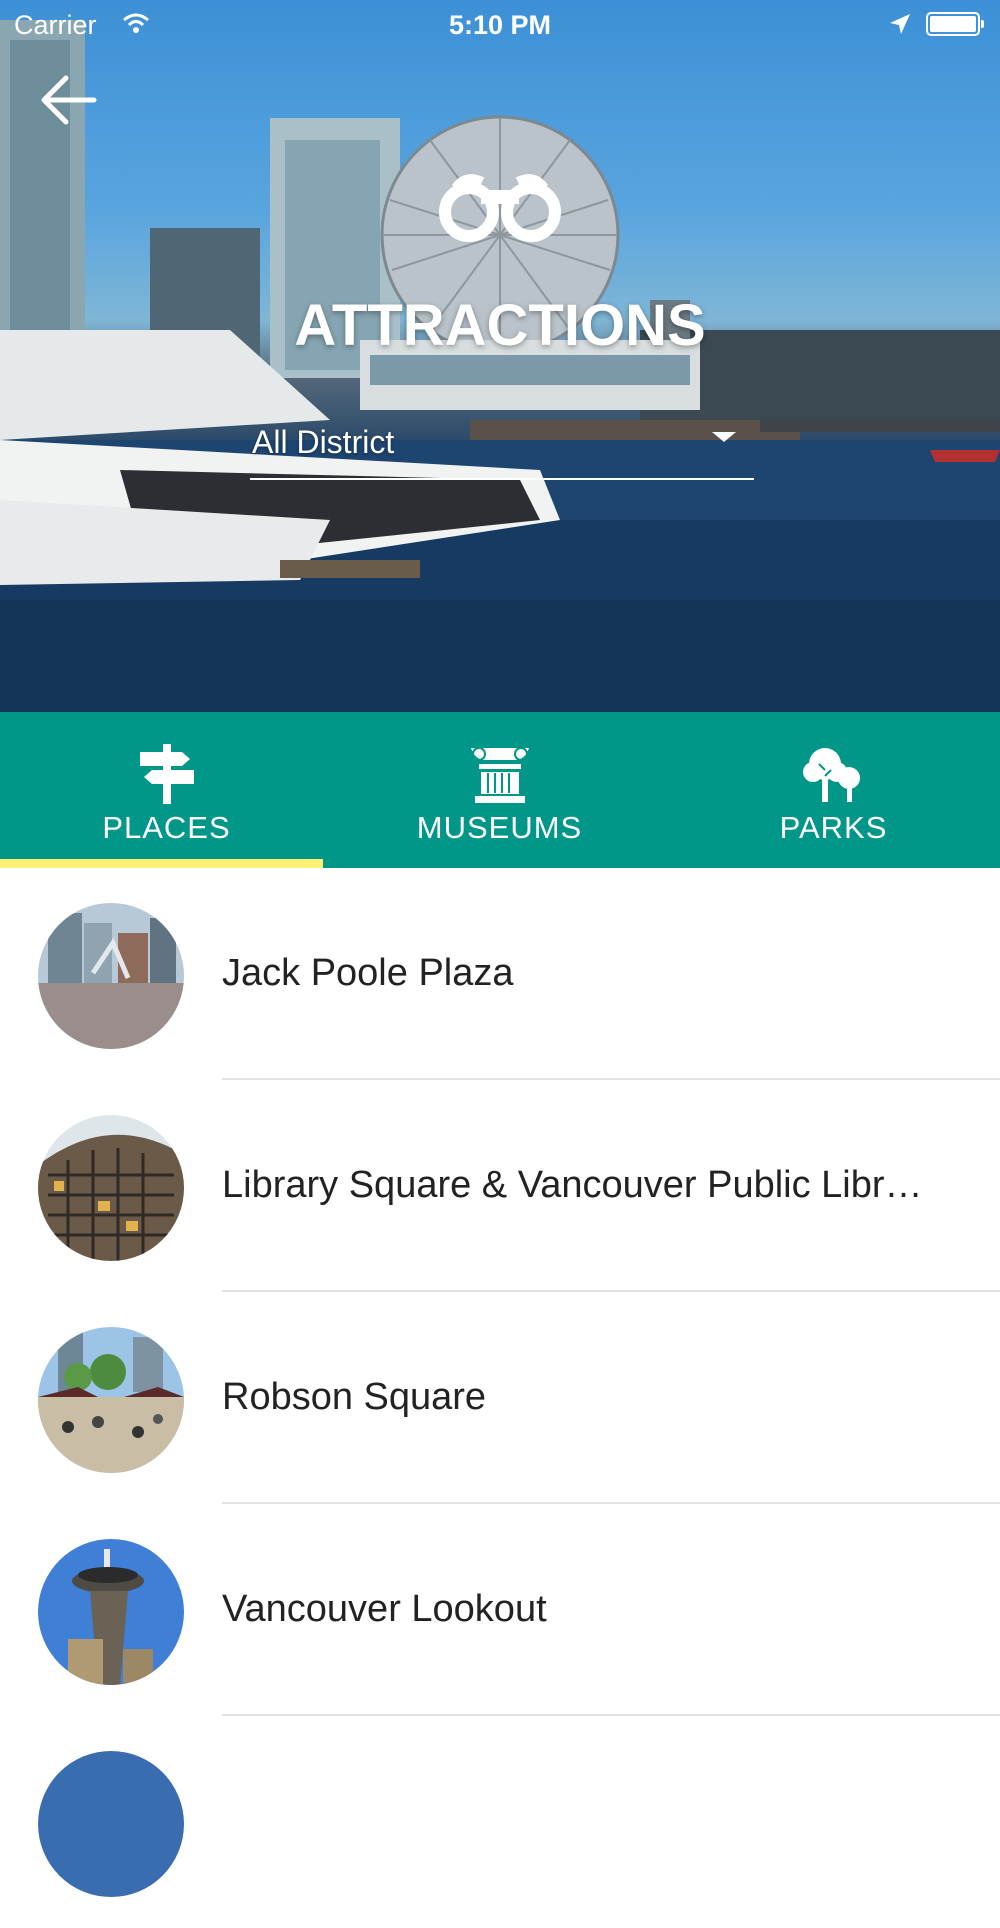 The height and width of the screenshot is (1928, 1000). What do you see at coordinates (502, 449) in the screenshot?
I see `district-dropdown: All District` at bounding box center [502, 449].